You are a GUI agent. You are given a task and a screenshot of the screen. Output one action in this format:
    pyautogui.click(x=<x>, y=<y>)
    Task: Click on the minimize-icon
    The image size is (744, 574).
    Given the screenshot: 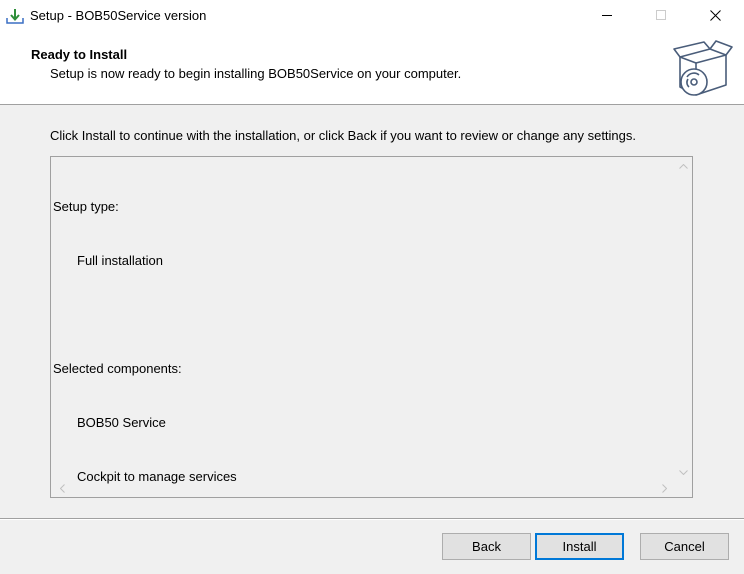 What is the action you would take?
    pyautogui.click(x=606, y=15)
    